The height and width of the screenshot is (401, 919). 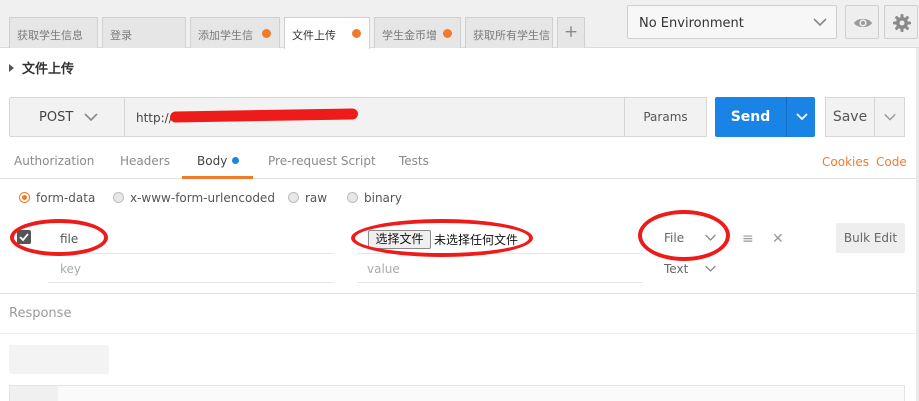 I want to click on delete-row-icon: ✕, so click(x=778, y=239).